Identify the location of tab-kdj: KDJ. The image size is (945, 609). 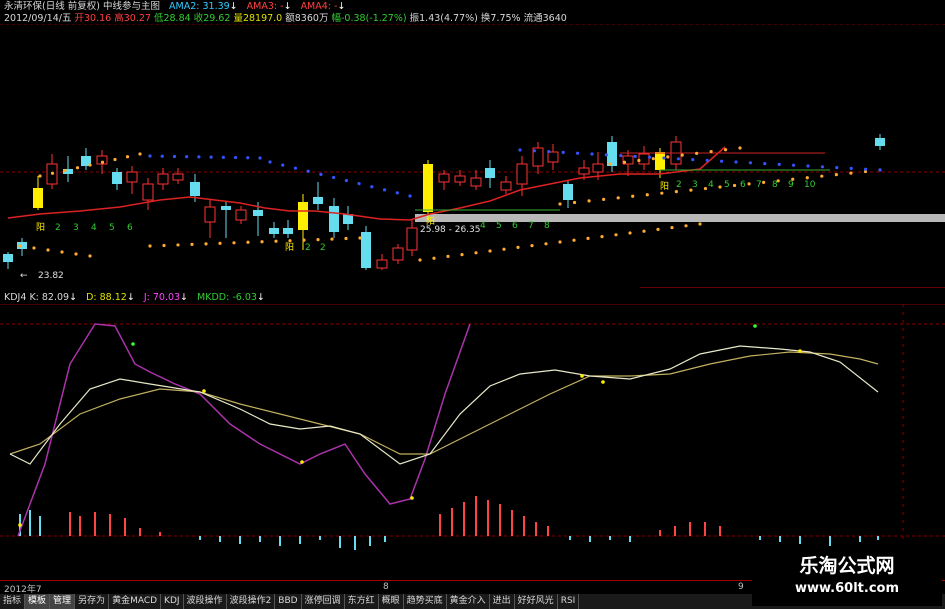
(172, 601).